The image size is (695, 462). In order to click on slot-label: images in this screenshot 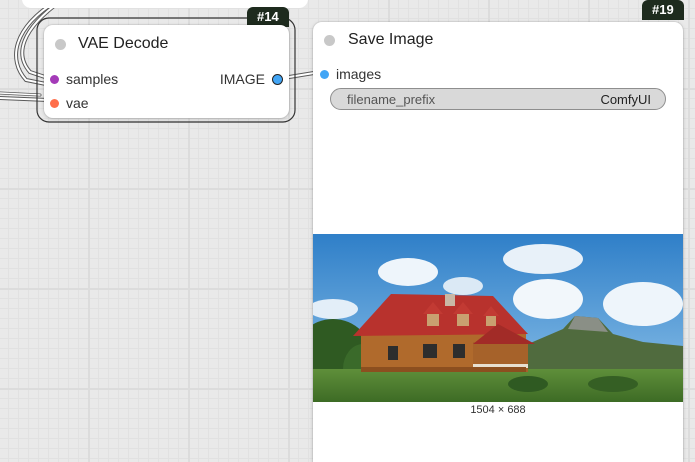, I will do `click(359, 74)`.